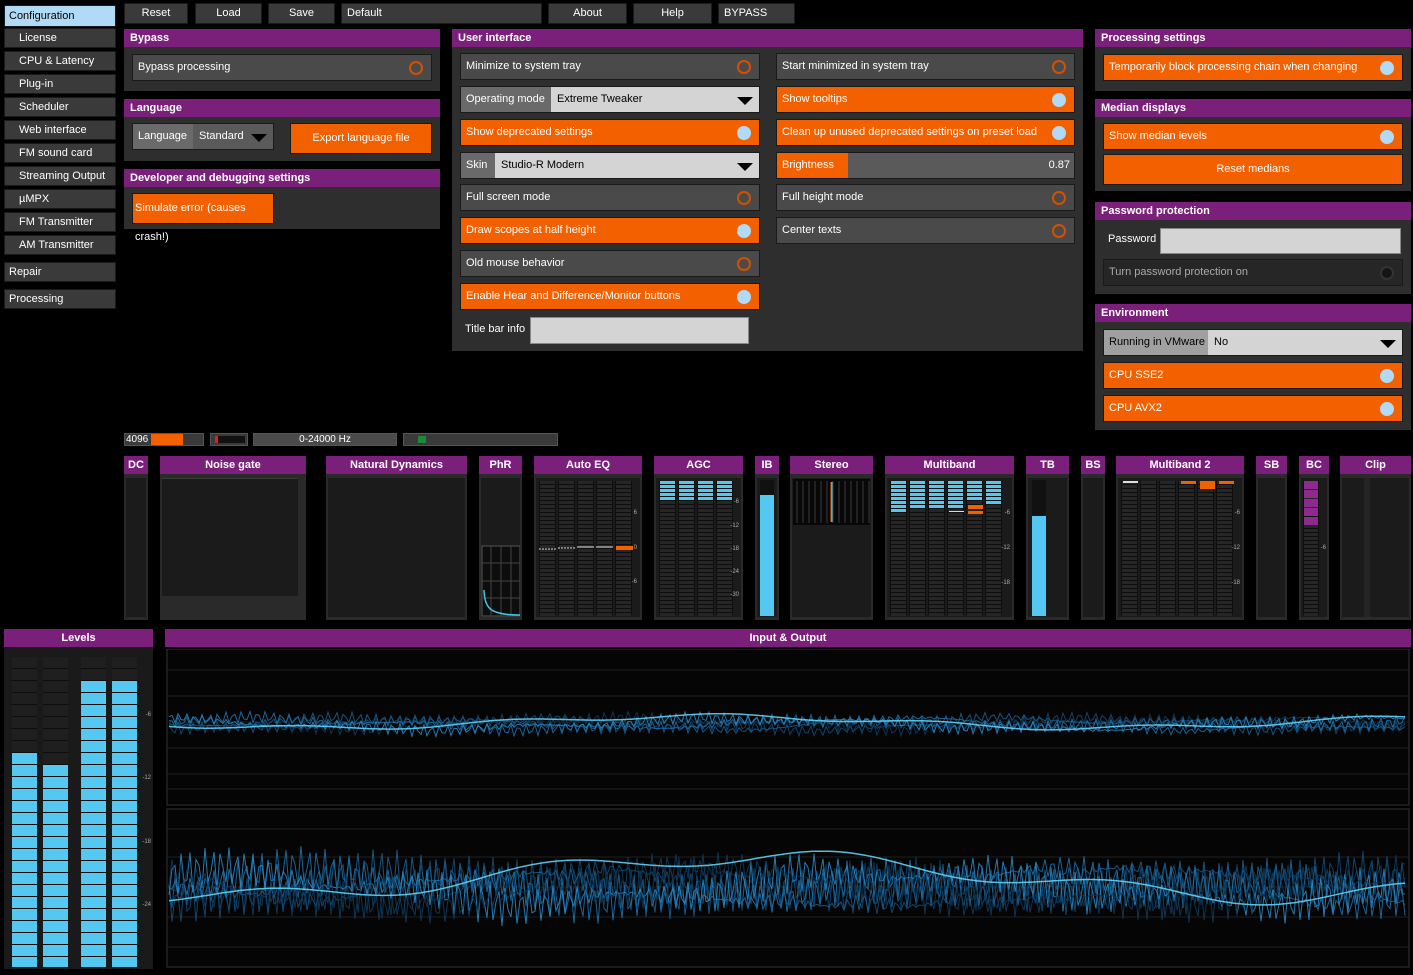 The height and width of the screenshot is (975, 1413). What do you see at coordinates (639, 330) in the screenshot?
I see `title-bar-input` at bounding box center [639, 330].